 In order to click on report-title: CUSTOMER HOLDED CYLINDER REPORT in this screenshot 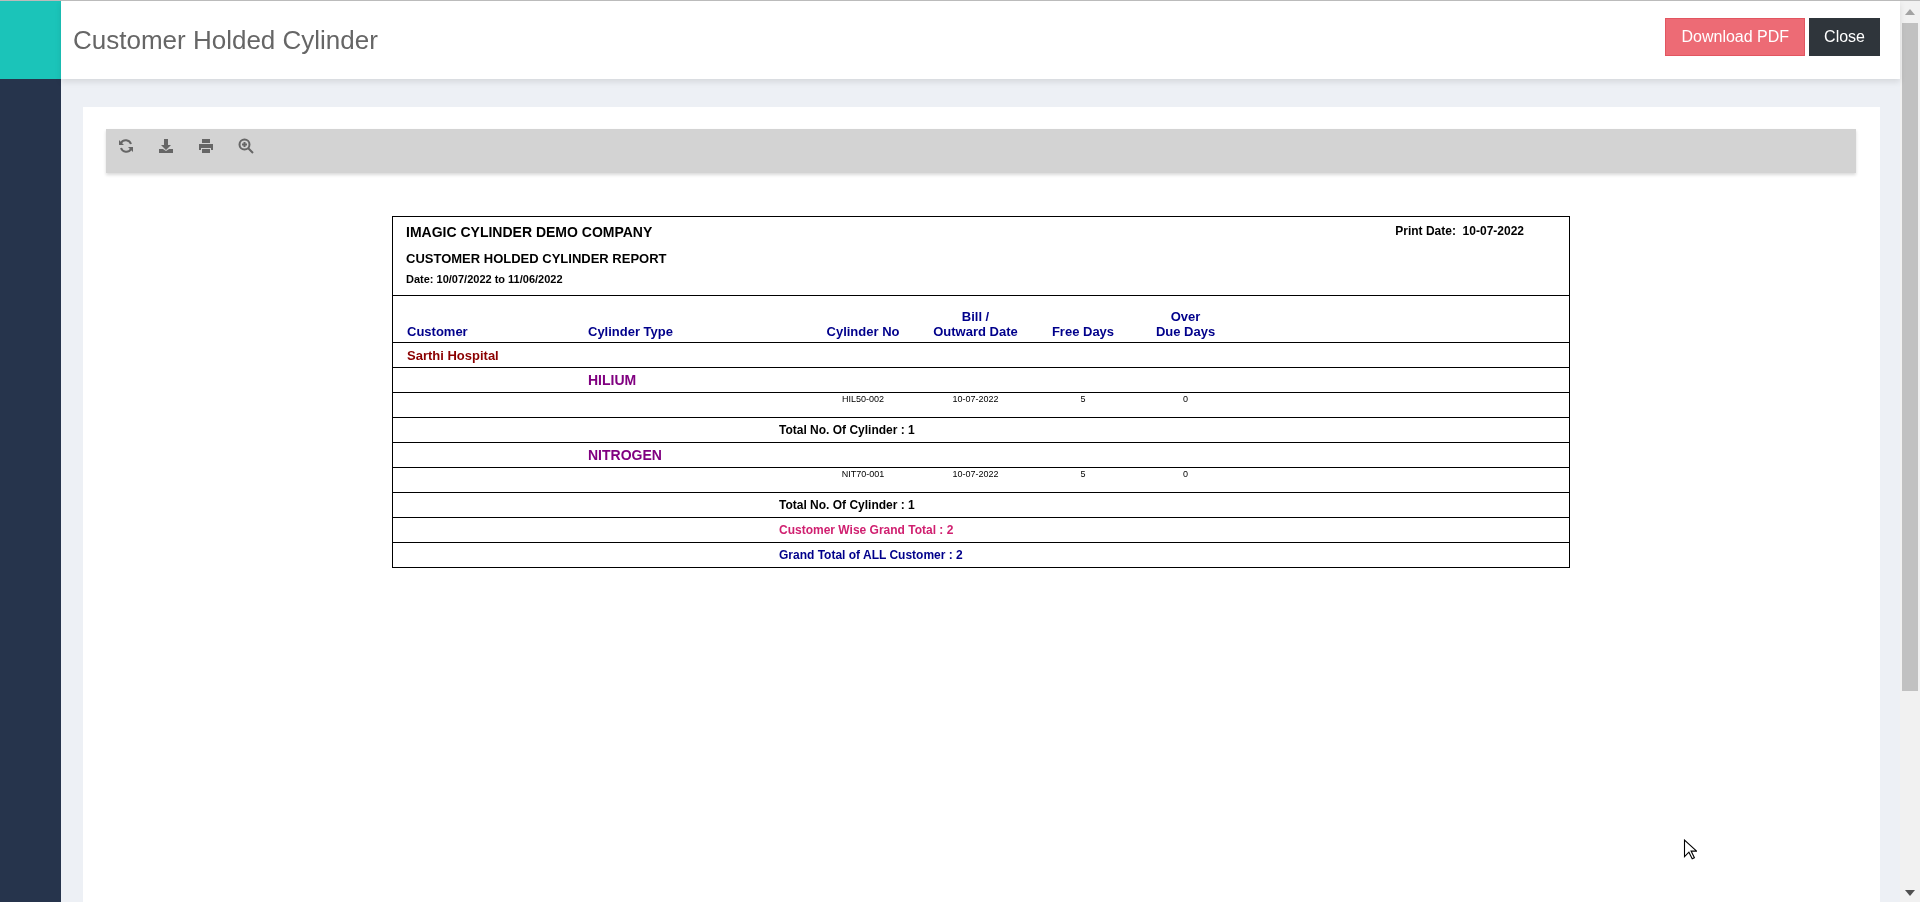, I will do `click(536, 258)`.